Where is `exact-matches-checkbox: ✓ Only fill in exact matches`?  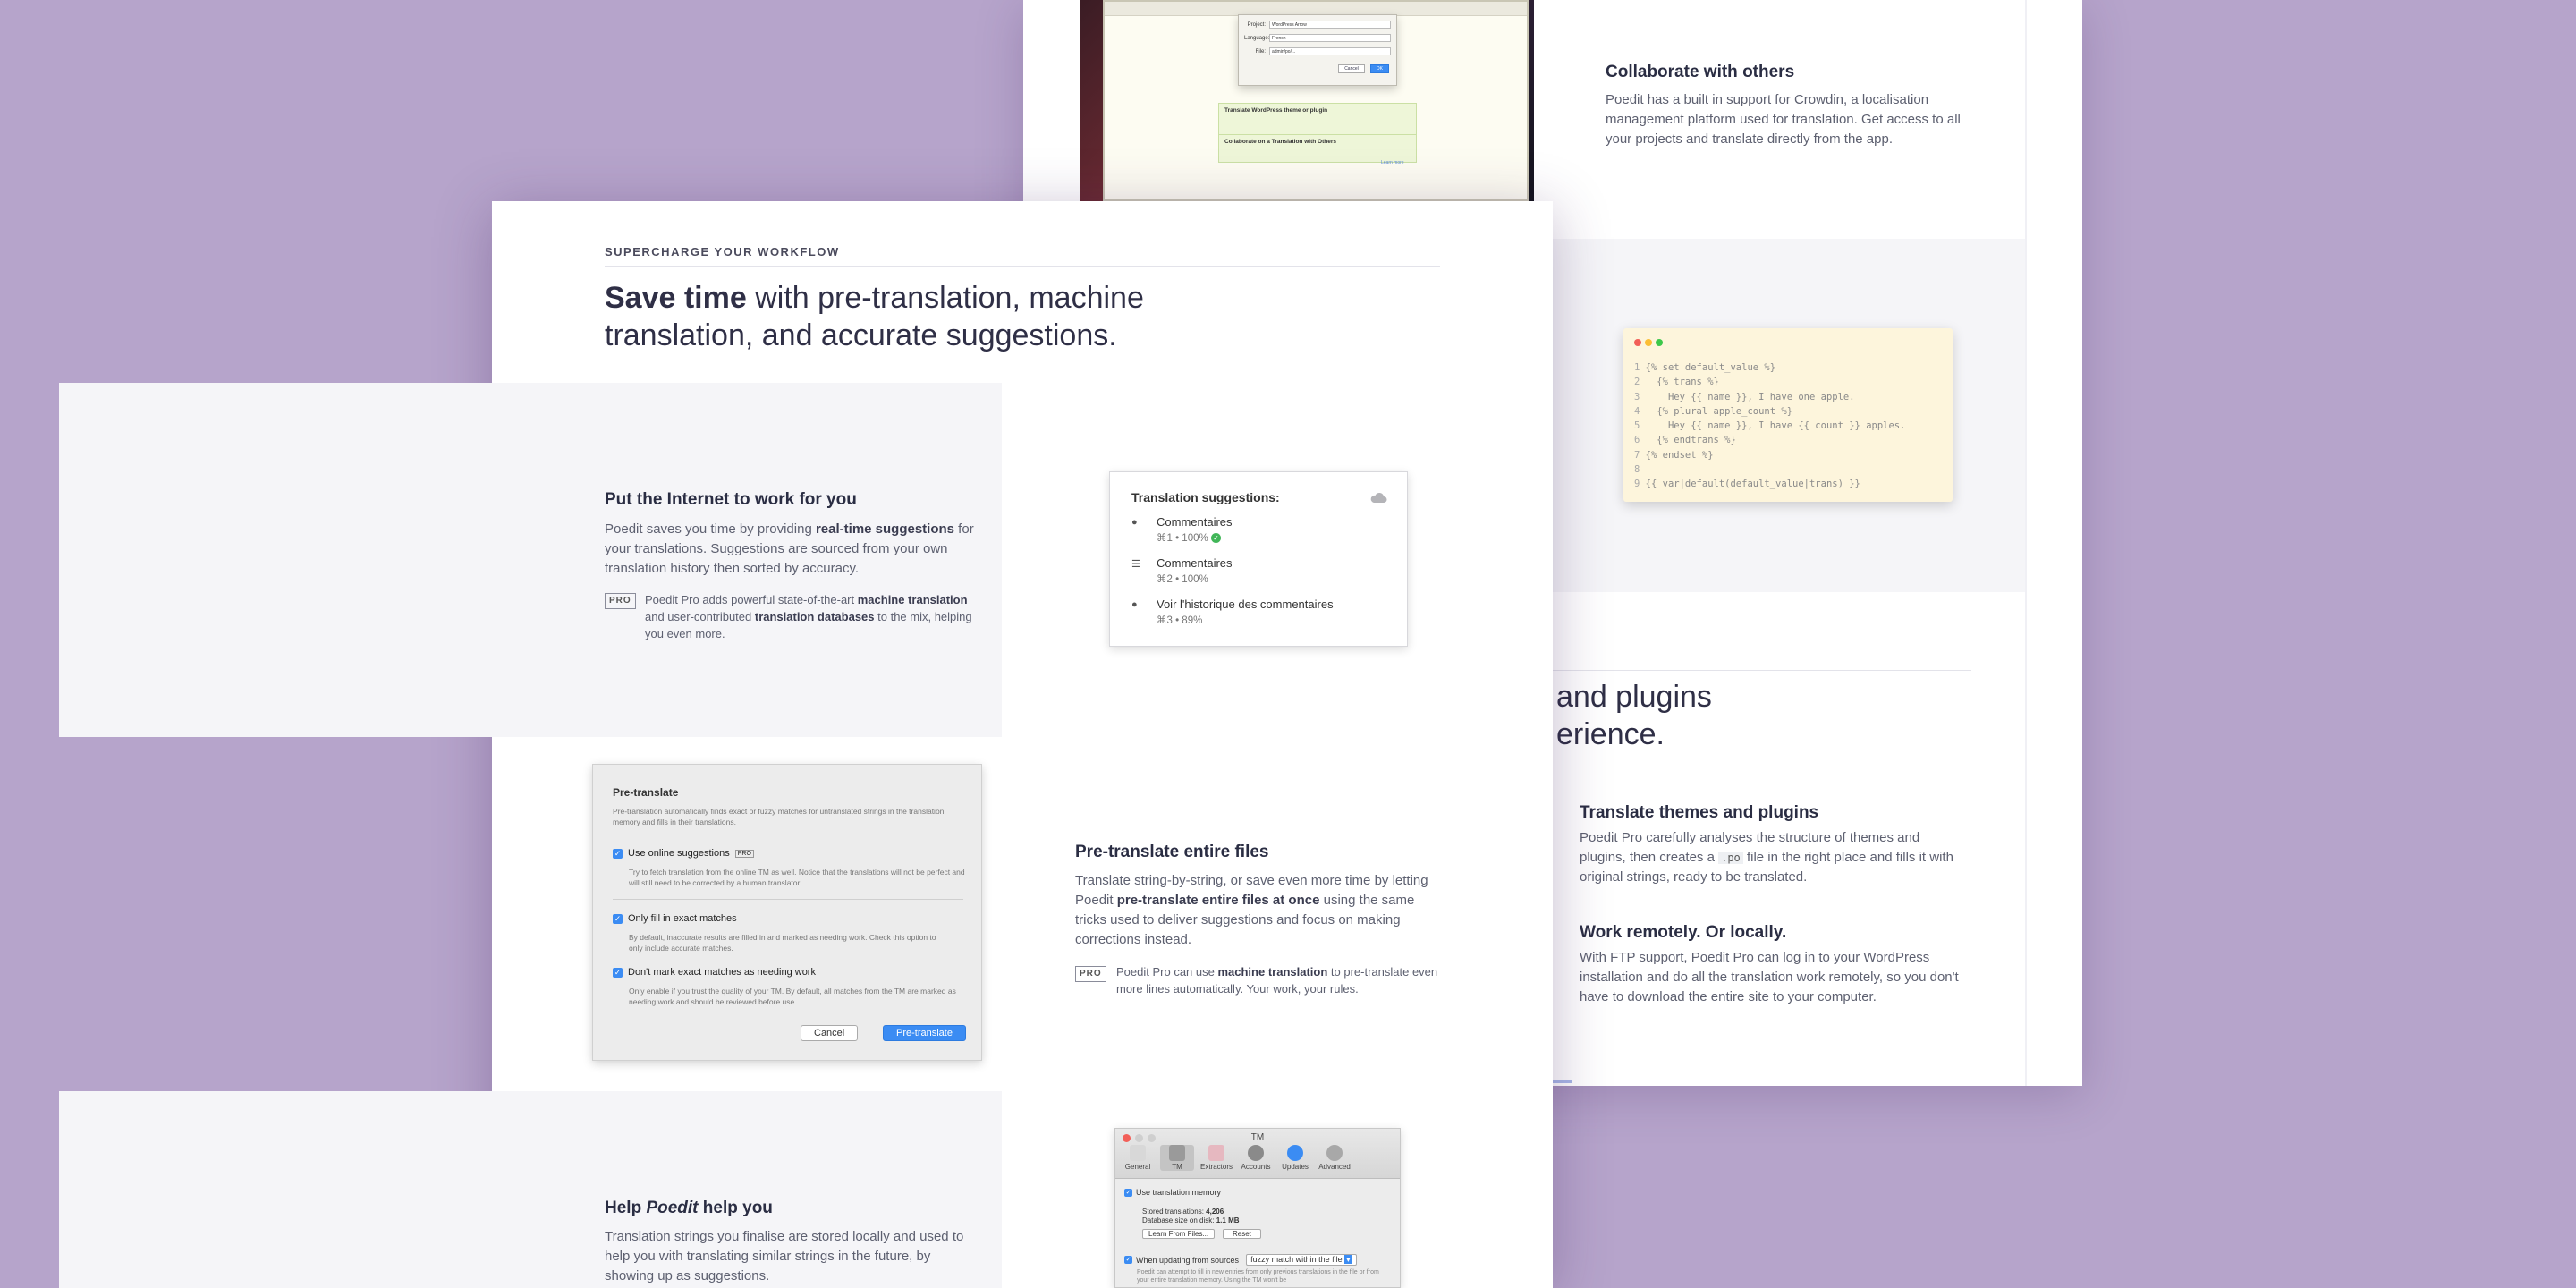 exact-matches-checkbox: ✓ Only fill in exact matches is located at coordinates (675, 918).